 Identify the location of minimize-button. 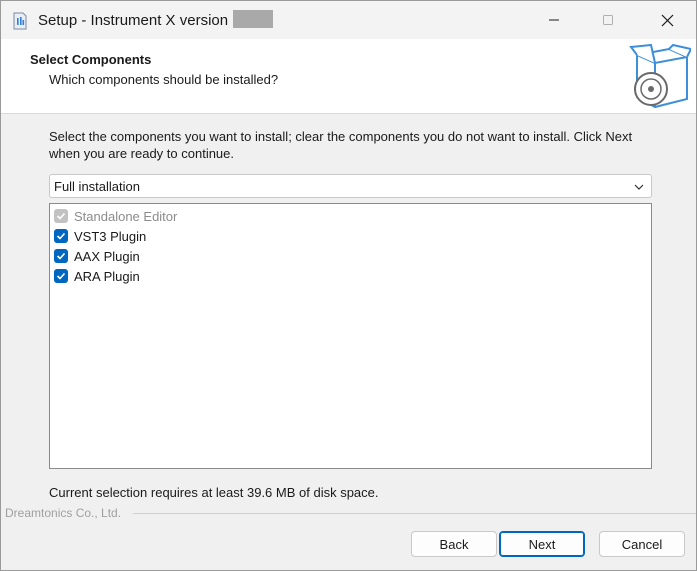
(554, 20).